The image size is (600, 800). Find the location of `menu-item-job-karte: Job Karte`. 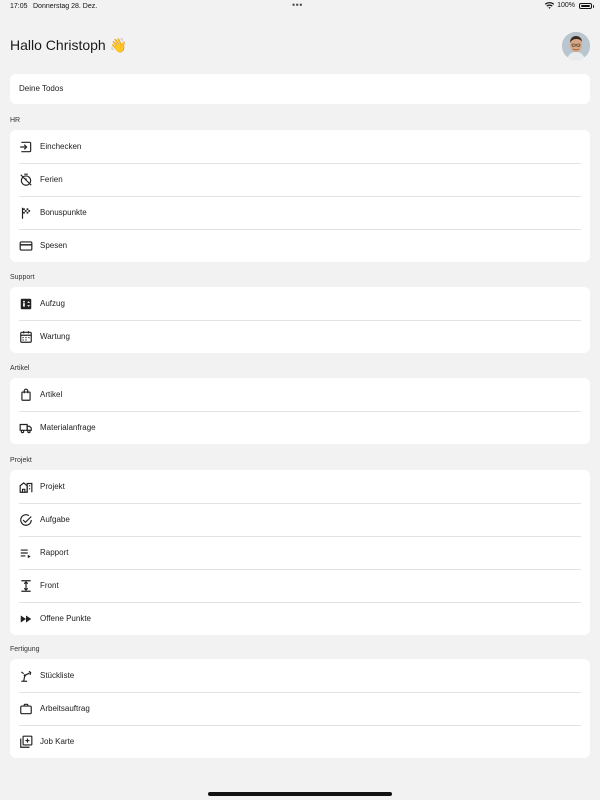

menu-item-job-karte: Job Karte is located at coordinates (300, 741).